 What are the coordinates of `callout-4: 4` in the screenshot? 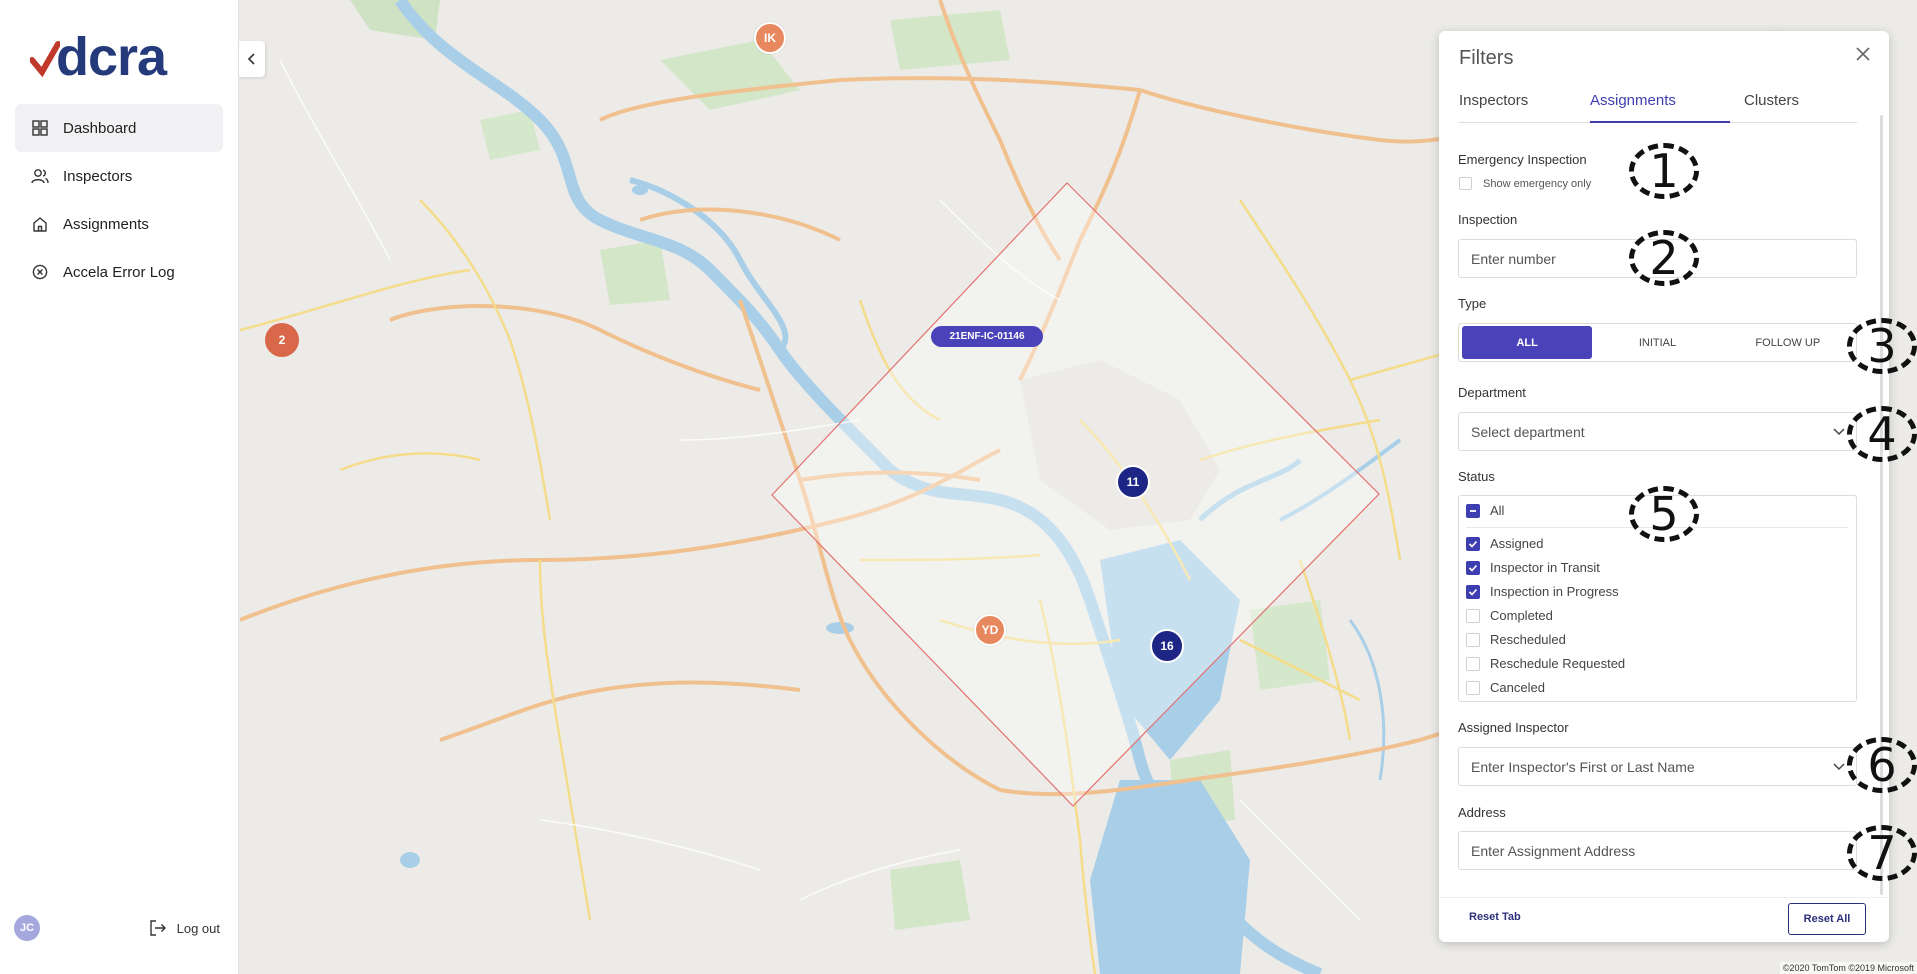 It's located at (1882, 434).